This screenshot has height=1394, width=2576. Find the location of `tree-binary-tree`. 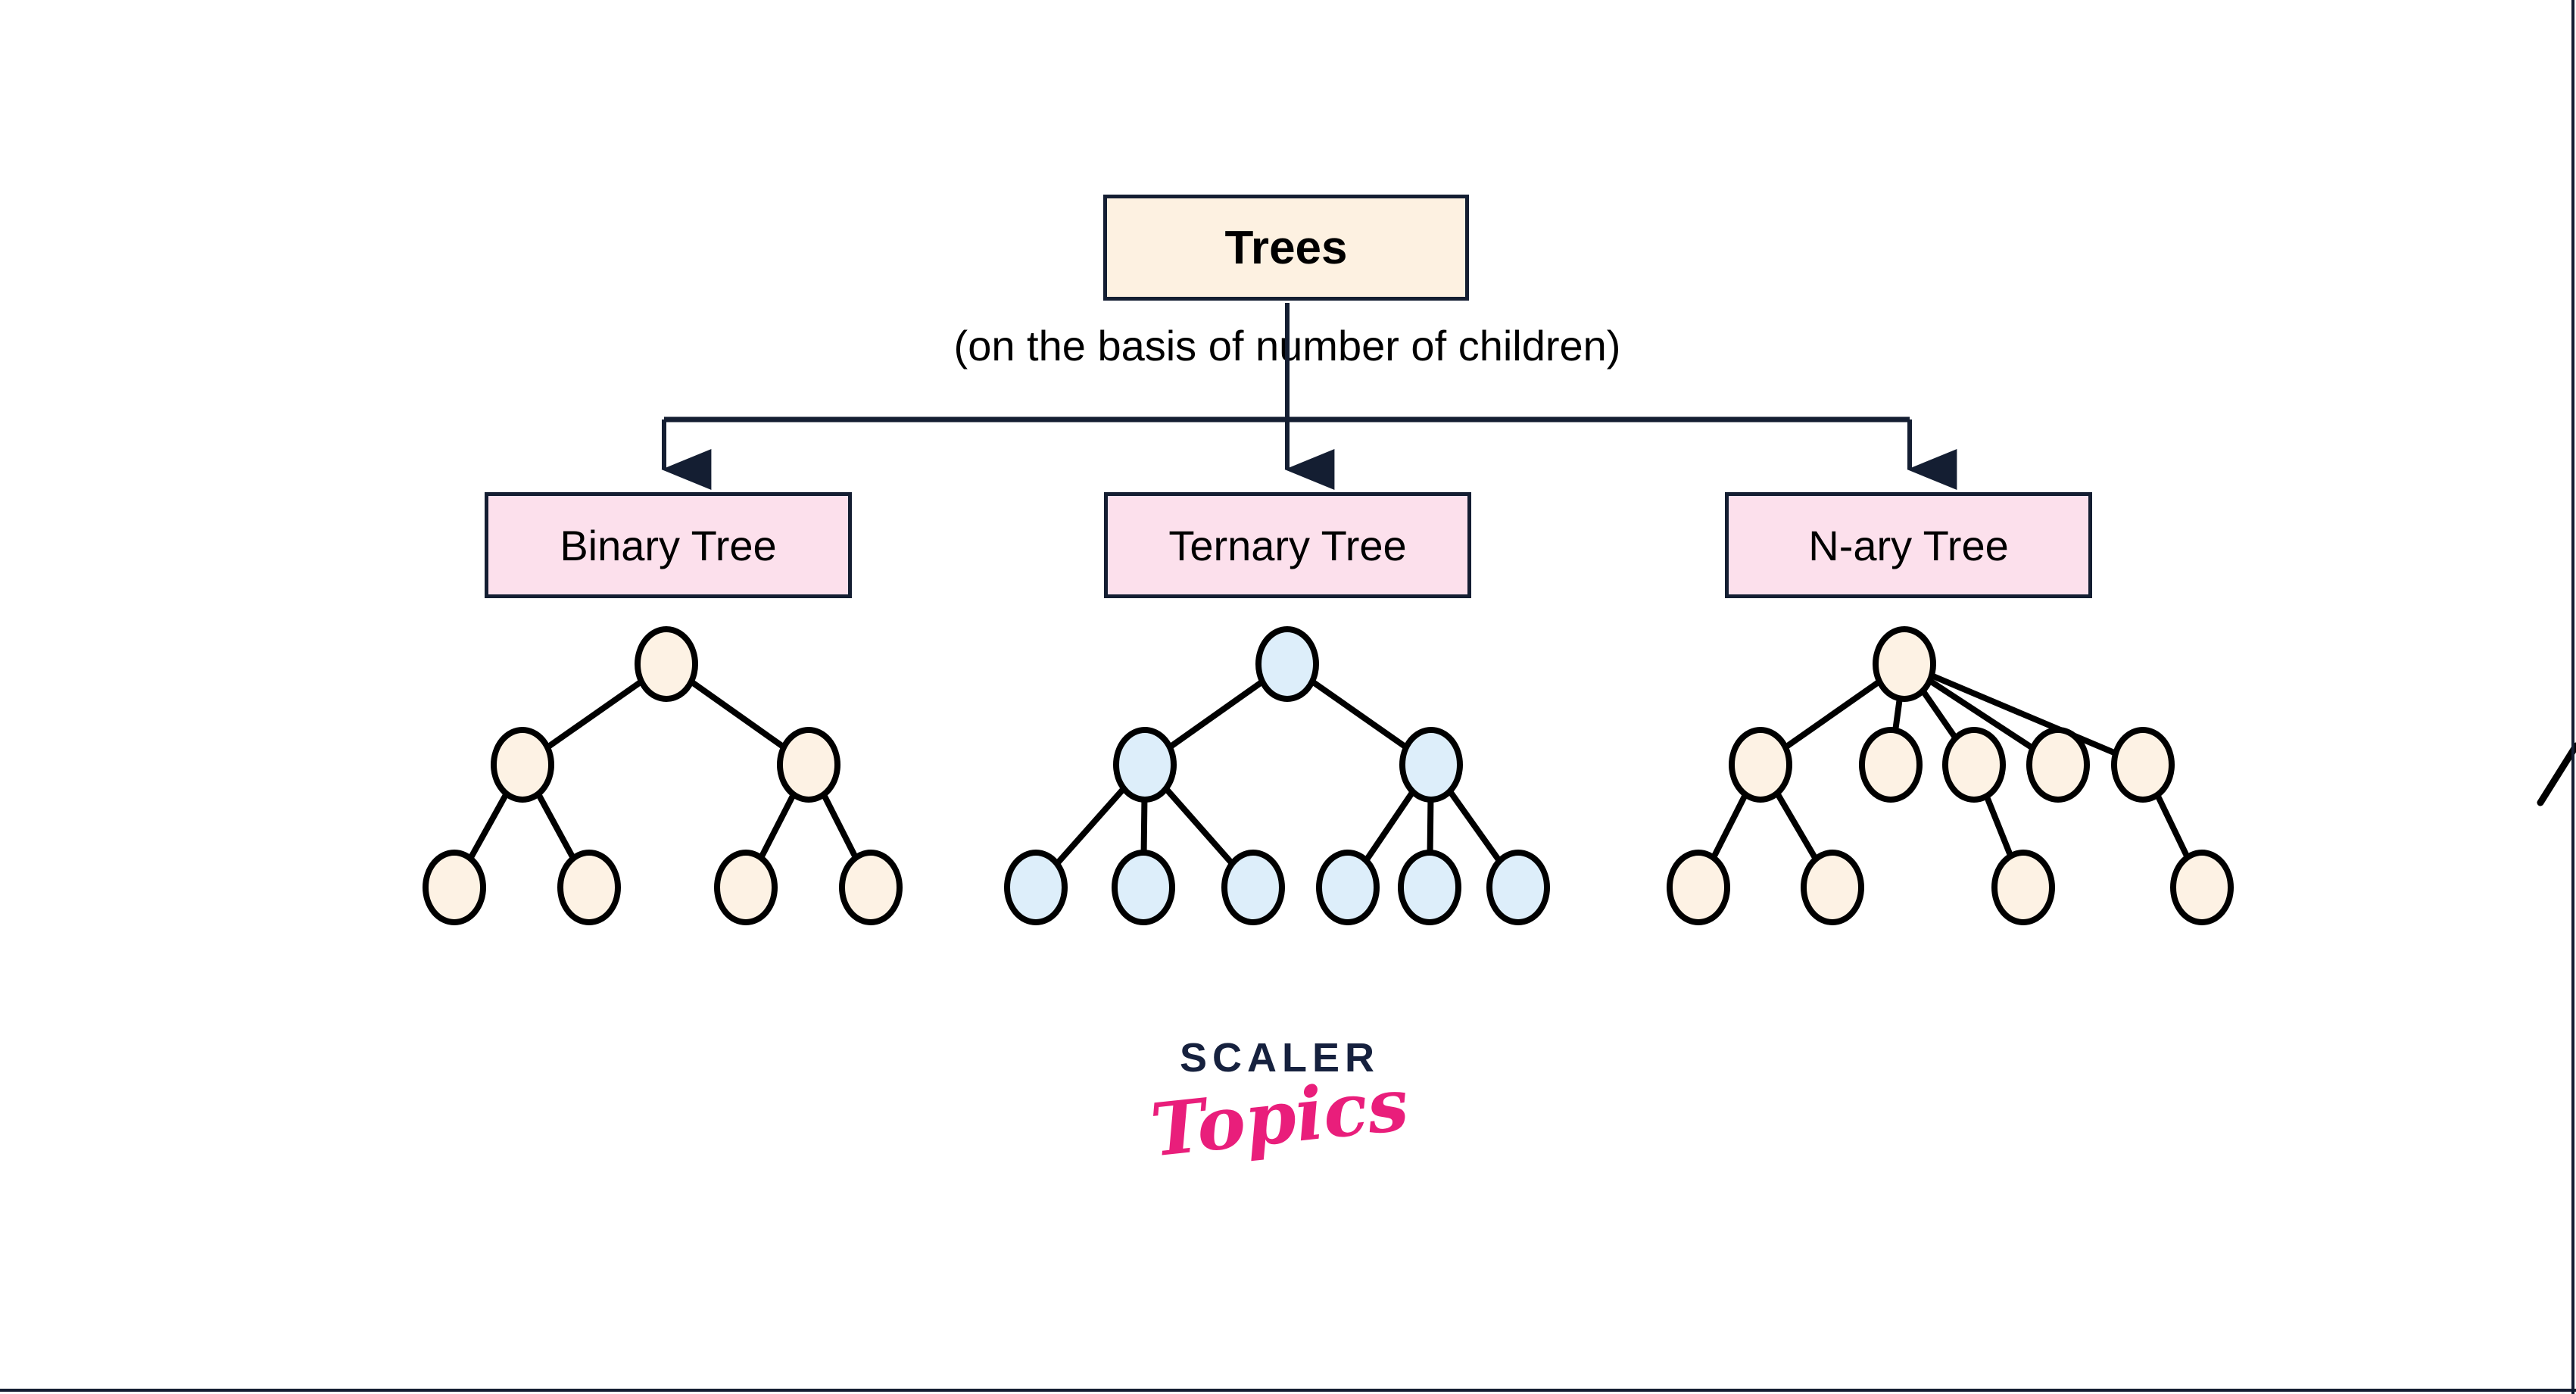

tree-binary-tree is located at coordinates (663, 775).